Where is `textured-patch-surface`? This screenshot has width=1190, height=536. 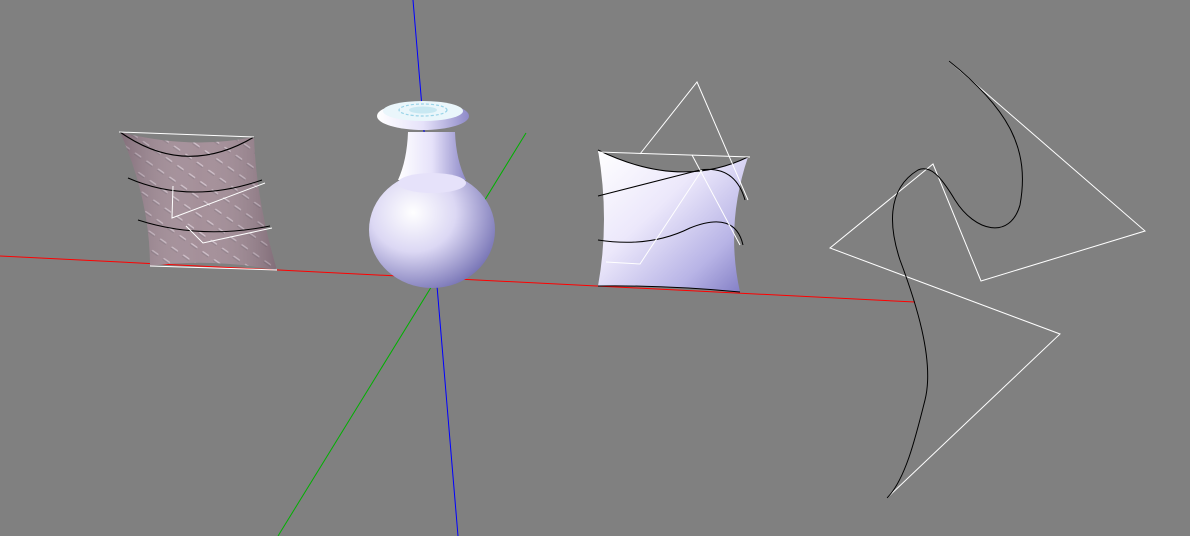
textured-patch-surface is located at coordinates (198, 201).